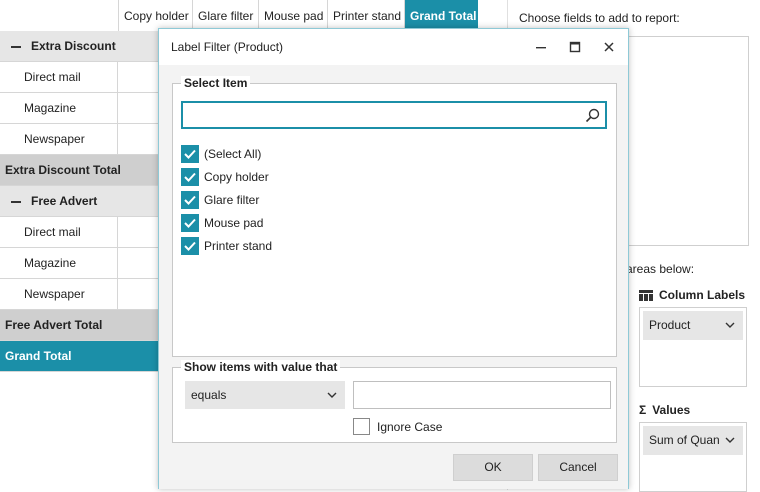 The width and height of the screenshot is (760, 492). Describe the element at coordinates (482, 395) in the screenshot. I see `filter-value-input` at that location.